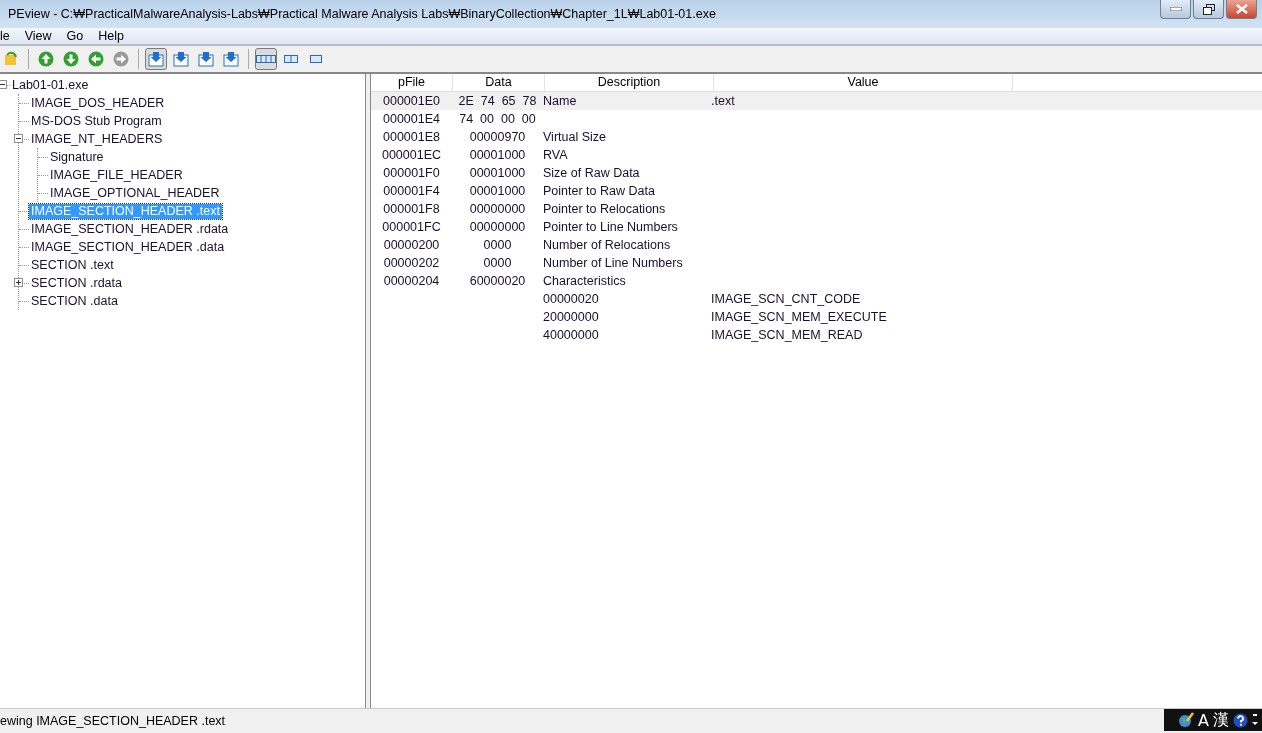  What do you see at coordinates (411, 263) in the screenshot?
I see `table-cell: 00000202` at bounding box center [411, 263].